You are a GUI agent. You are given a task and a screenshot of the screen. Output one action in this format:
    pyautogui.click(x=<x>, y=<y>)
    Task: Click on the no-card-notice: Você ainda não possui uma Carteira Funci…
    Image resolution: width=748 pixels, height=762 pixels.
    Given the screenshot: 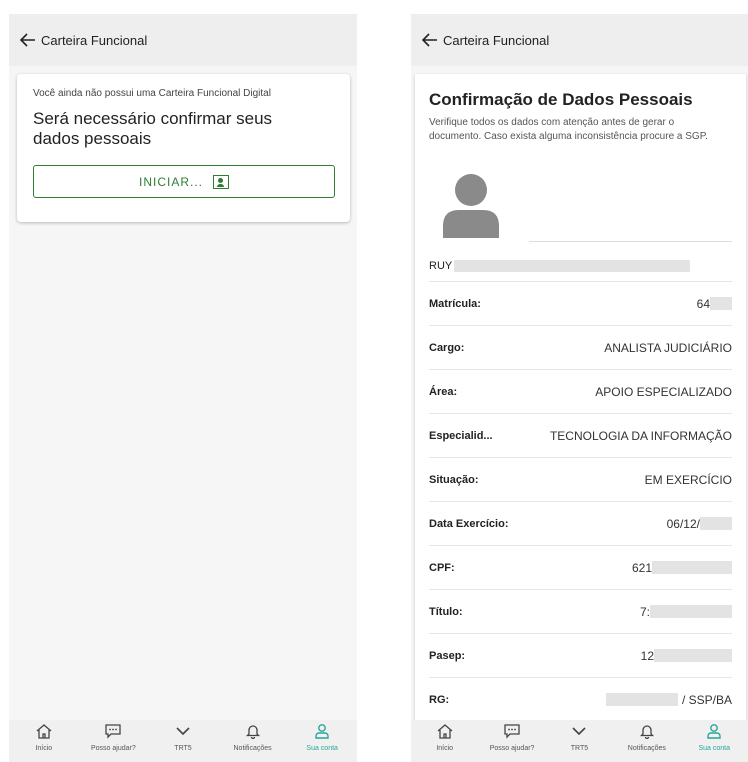 What is the action you would take?
    pyautogui.click(x=152, y=93)
    